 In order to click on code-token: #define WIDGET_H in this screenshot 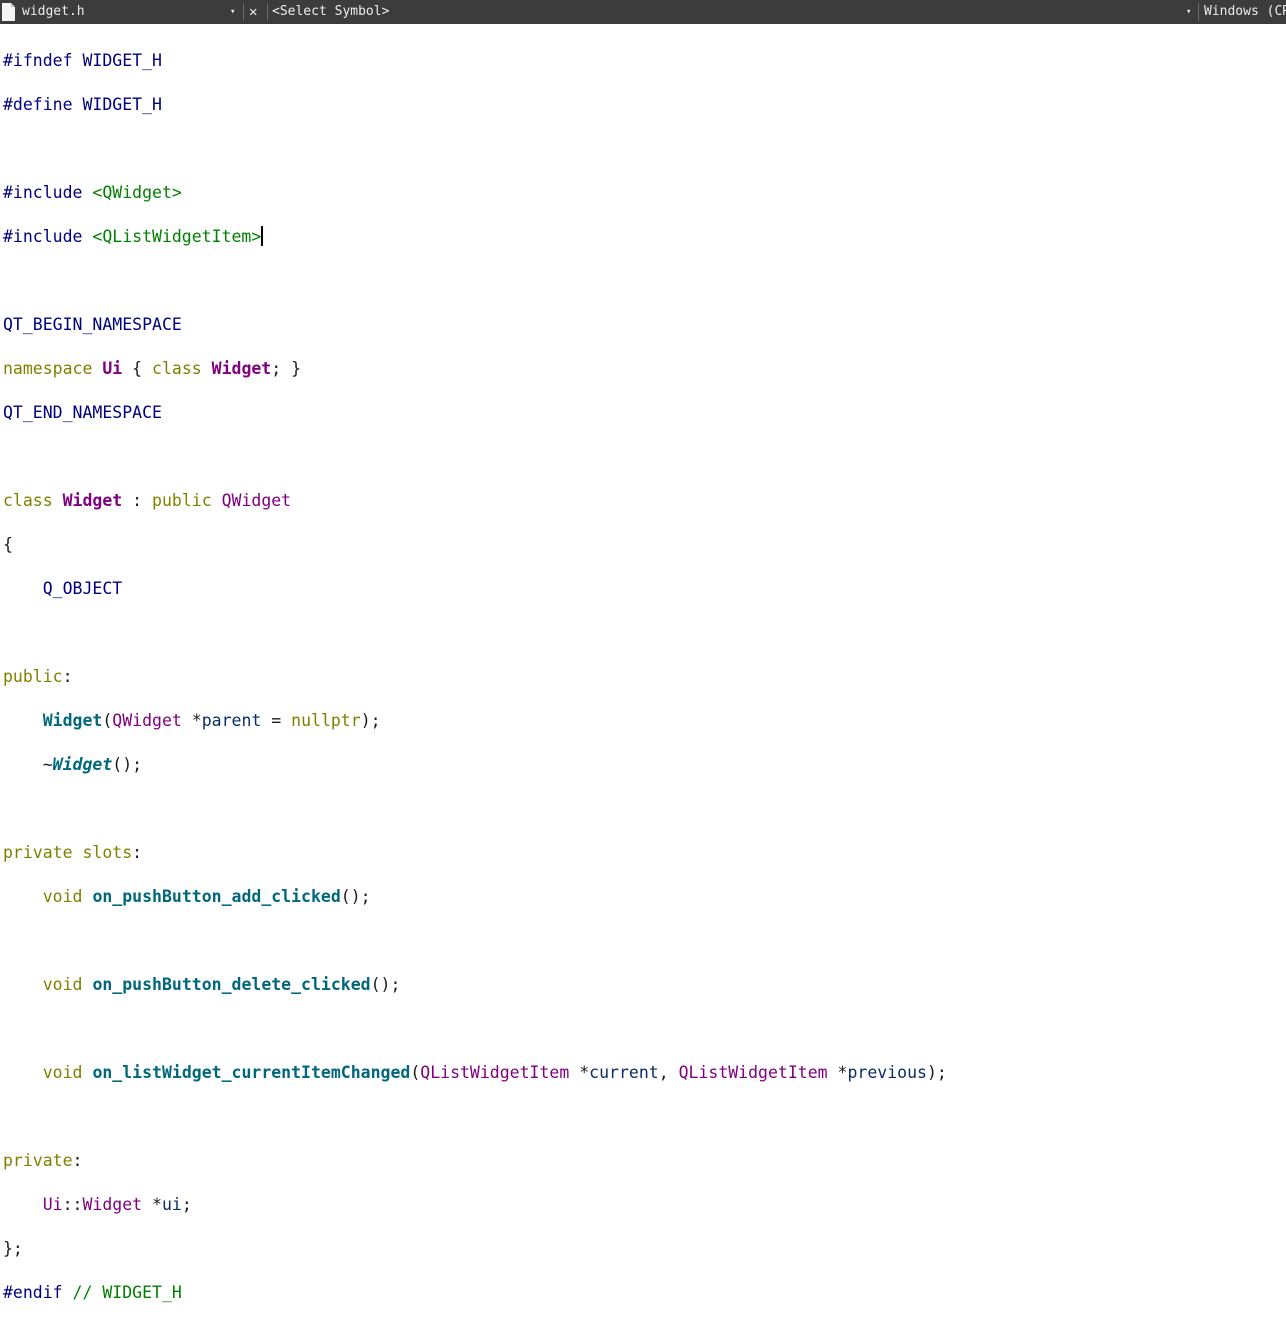, I will do `click(82, 104)`.